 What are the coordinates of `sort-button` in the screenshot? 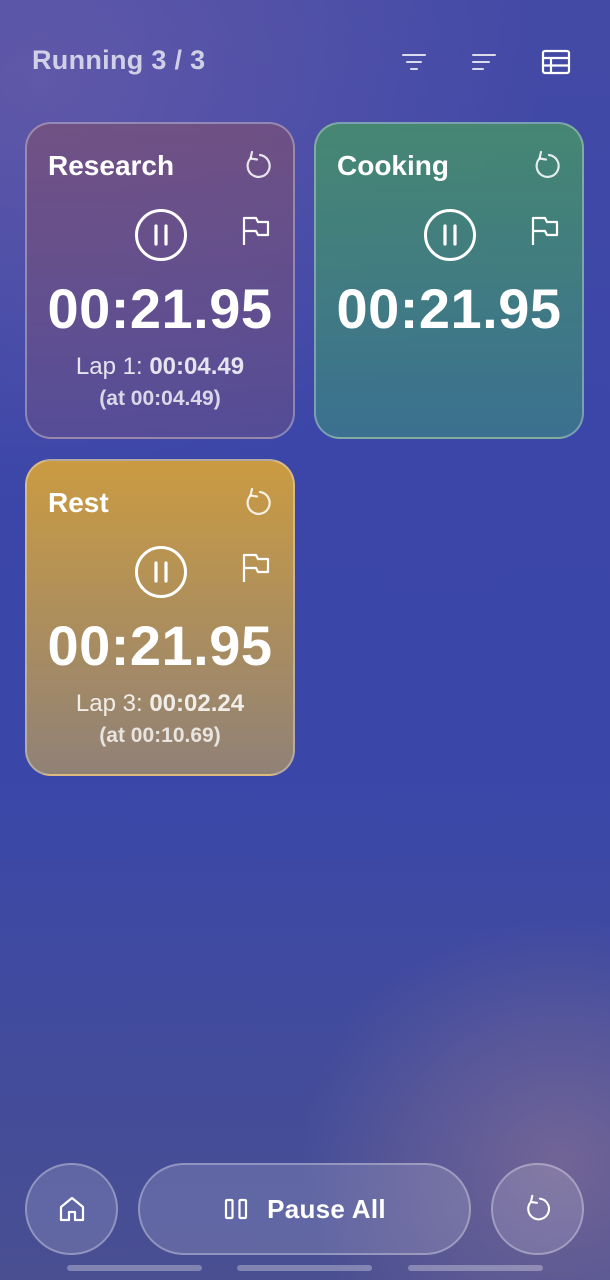 It's located at (484, 62).